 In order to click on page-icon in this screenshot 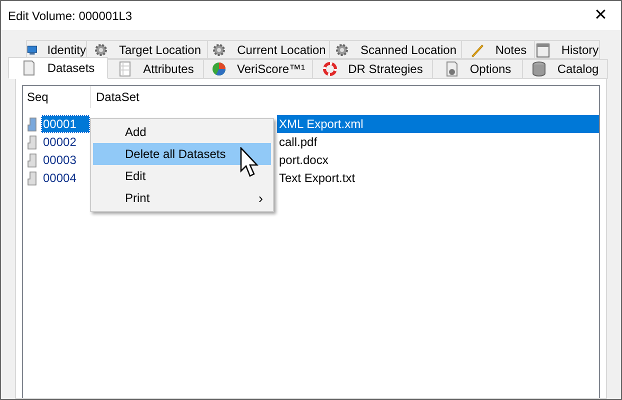, I will do `click(29, 68)`.